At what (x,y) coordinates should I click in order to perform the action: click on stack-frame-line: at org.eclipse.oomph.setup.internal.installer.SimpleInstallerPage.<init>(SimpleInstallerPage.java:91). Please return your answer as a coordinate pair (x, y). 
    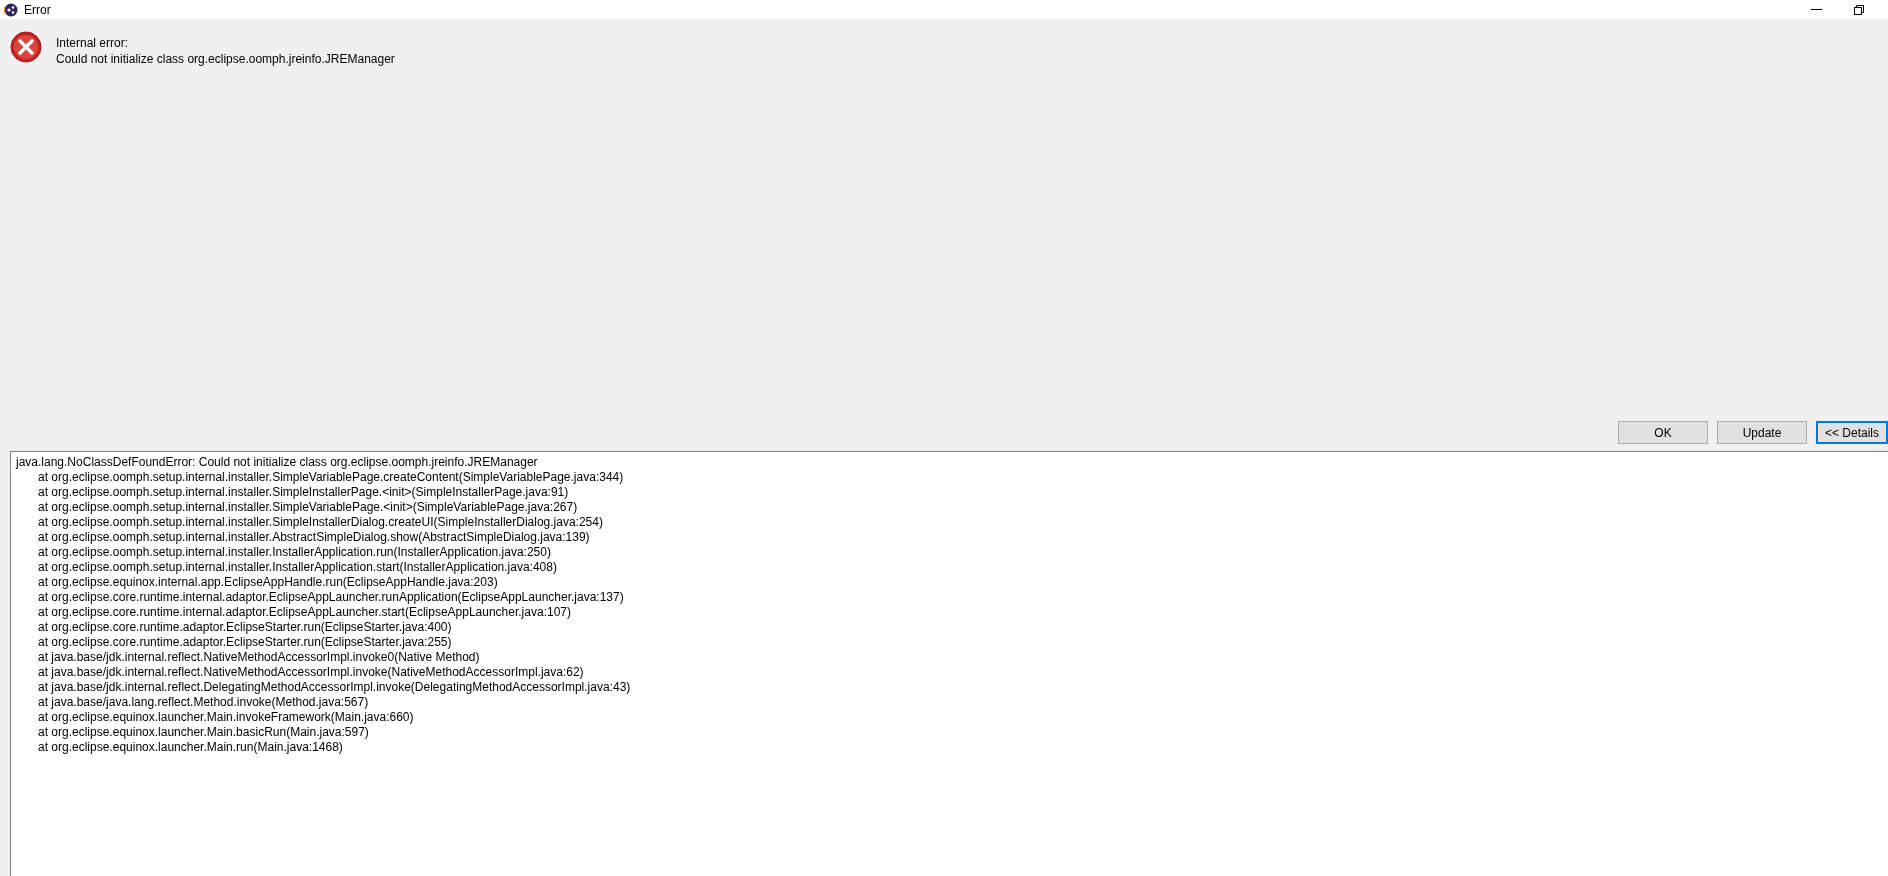
    Looking at the image, I should click on (303, 492).